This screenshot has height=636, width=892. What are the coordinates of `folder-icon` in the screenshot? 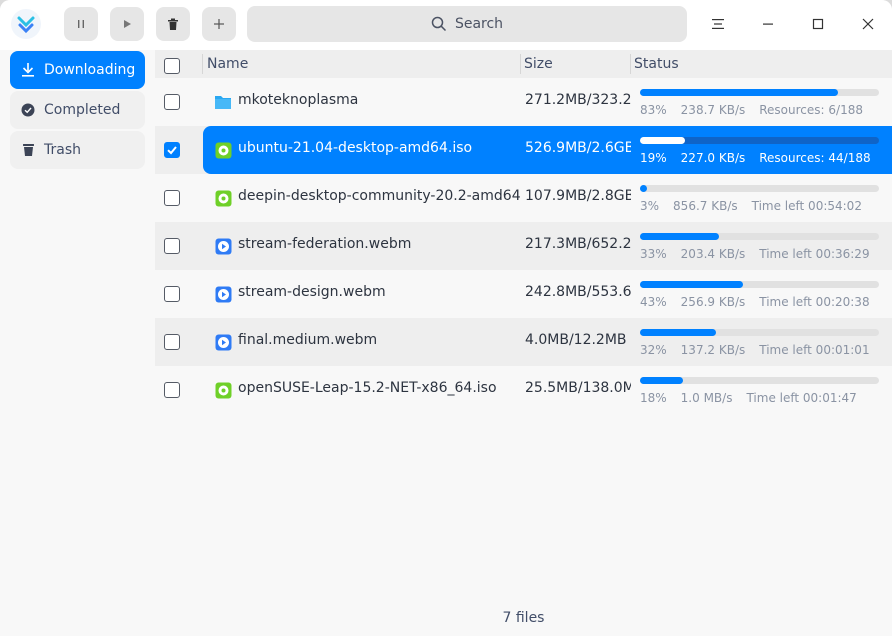 It's located at (223, 102).